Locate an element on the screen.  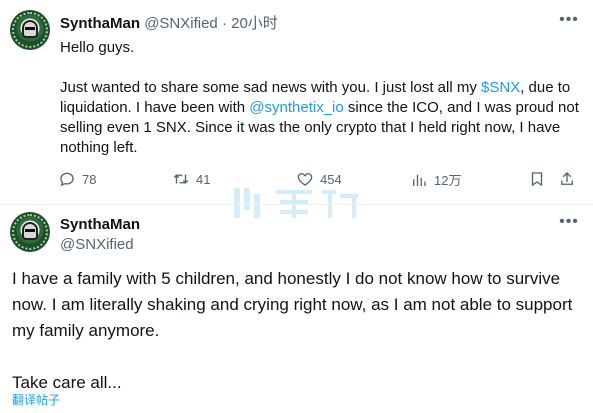
divider is located at coordinates (296, 204).